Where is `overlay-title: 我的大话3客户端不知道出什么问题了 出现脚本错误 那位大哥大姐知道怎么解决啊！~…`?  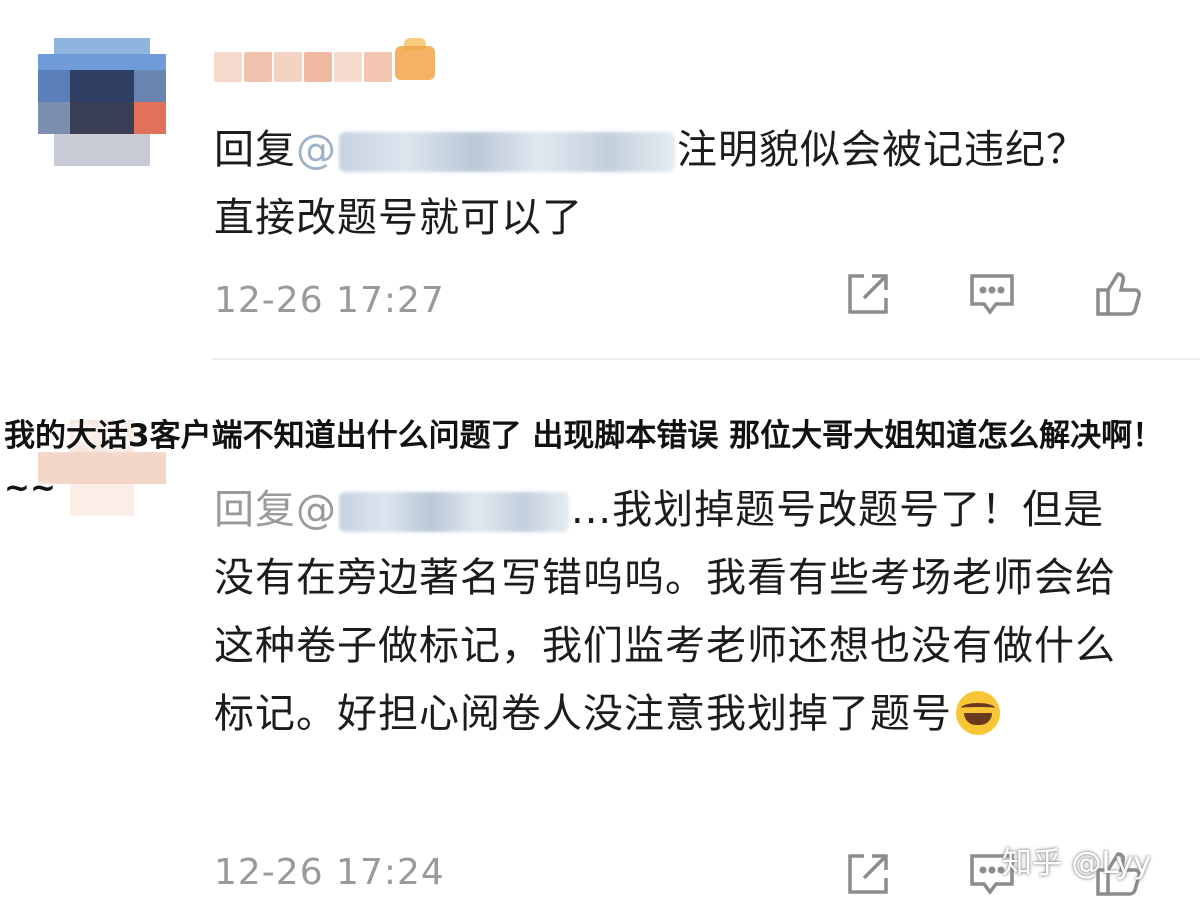
overlay-title: 我的大话3客户端不知道出什么问题了 出现脚本错误 那位大哥大姐知道怎么解决啊！~… is located at coordinates (584, 462).